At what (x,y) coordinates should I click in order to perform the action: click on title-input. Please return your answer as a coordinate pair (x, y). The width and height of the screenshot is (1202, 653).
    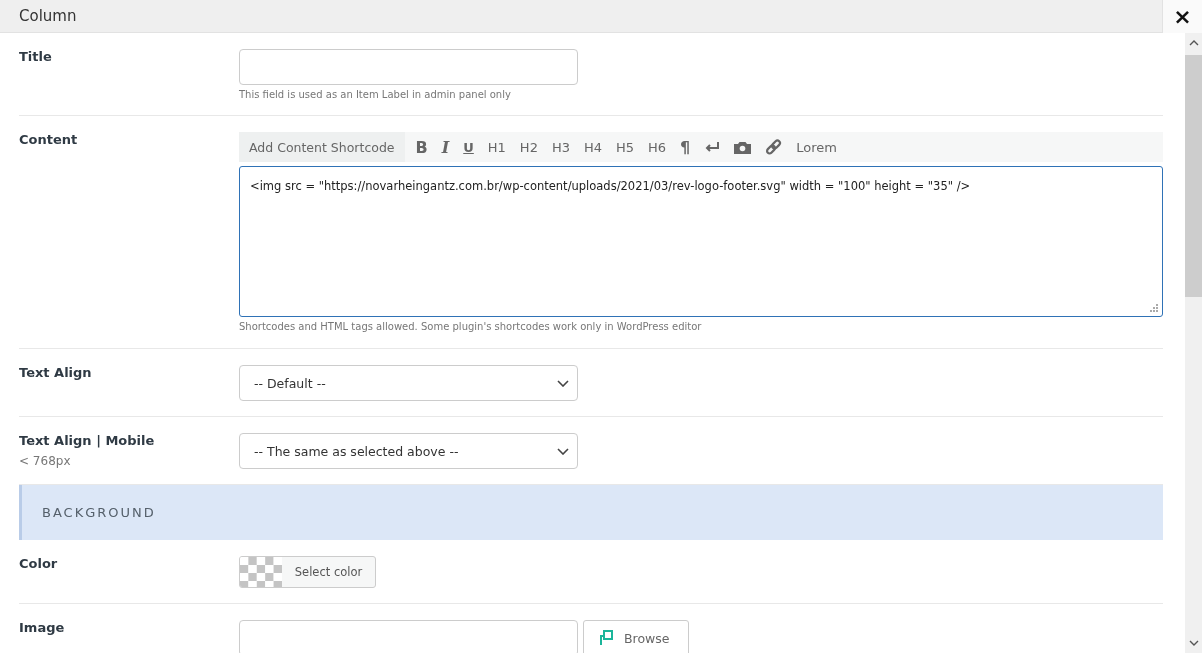
    Looking at the image, I should click on (408, 67).